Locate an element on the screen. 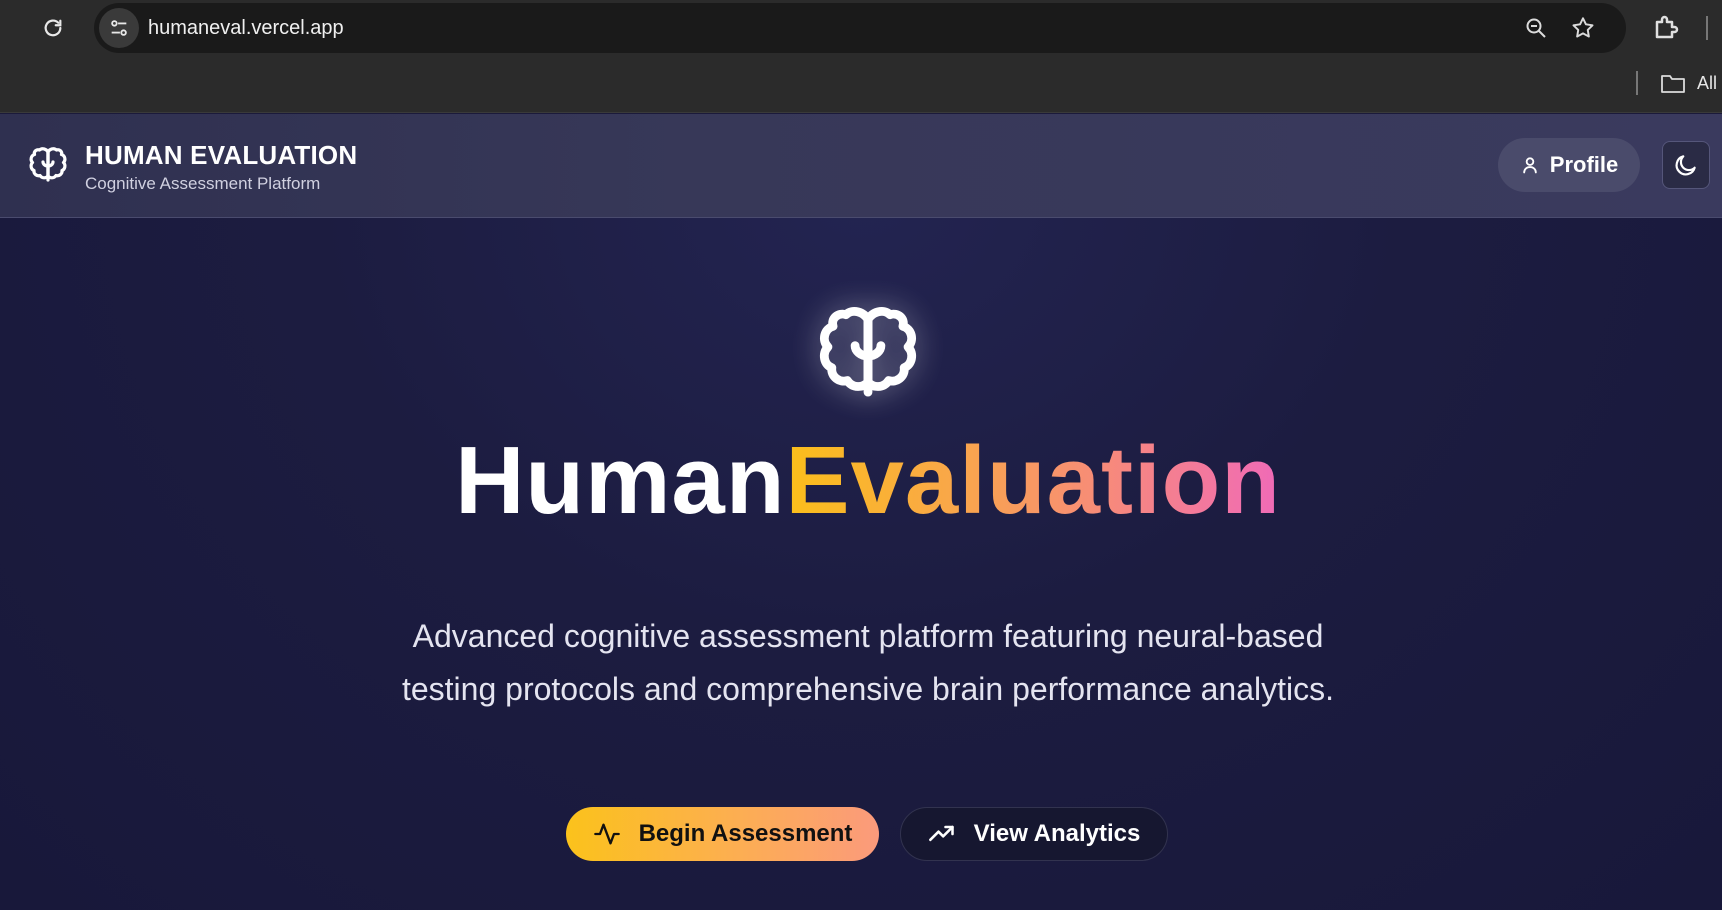 Image resolution: width=1722 pixels, height=910 pixels. view-analytics-label: View Analytics is located at coordinates (1057, 833).